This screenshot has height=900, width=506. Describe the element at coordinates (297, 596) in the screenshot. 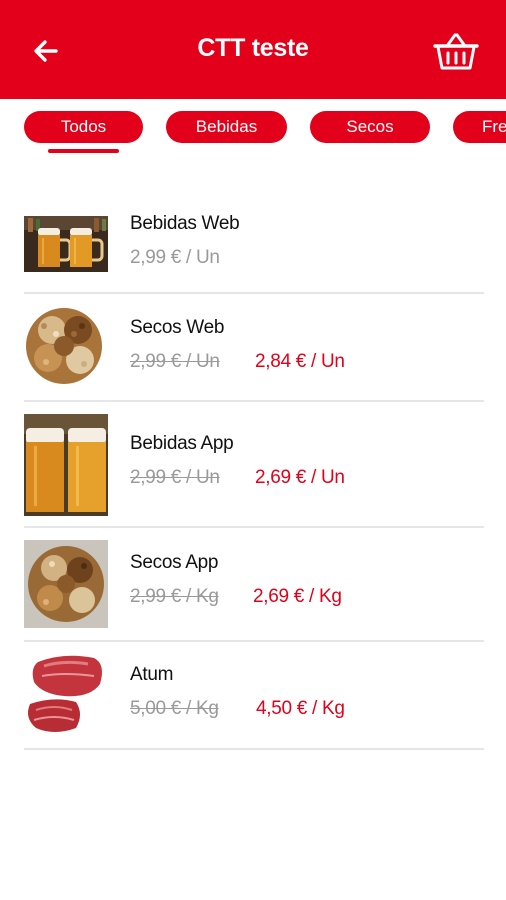

I see `product-discount-price: 2,69 € / Kg` at that location.